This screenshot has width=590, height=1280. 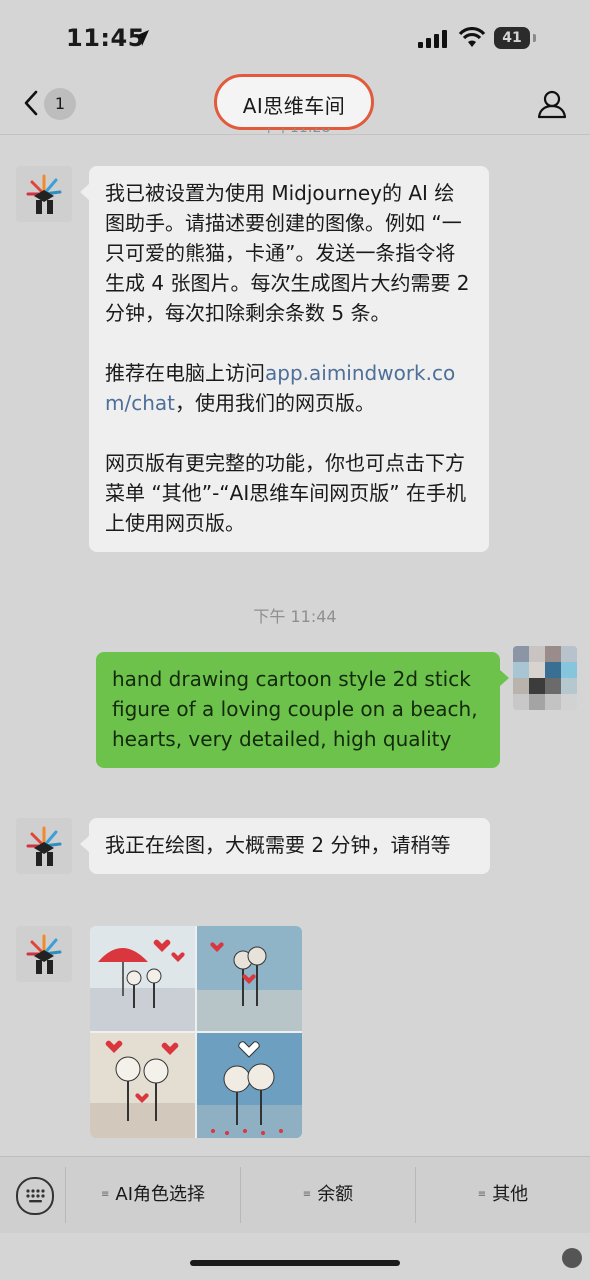 I want to click on menu-item-label: AI角色选择, so click(x=160, y=1194).